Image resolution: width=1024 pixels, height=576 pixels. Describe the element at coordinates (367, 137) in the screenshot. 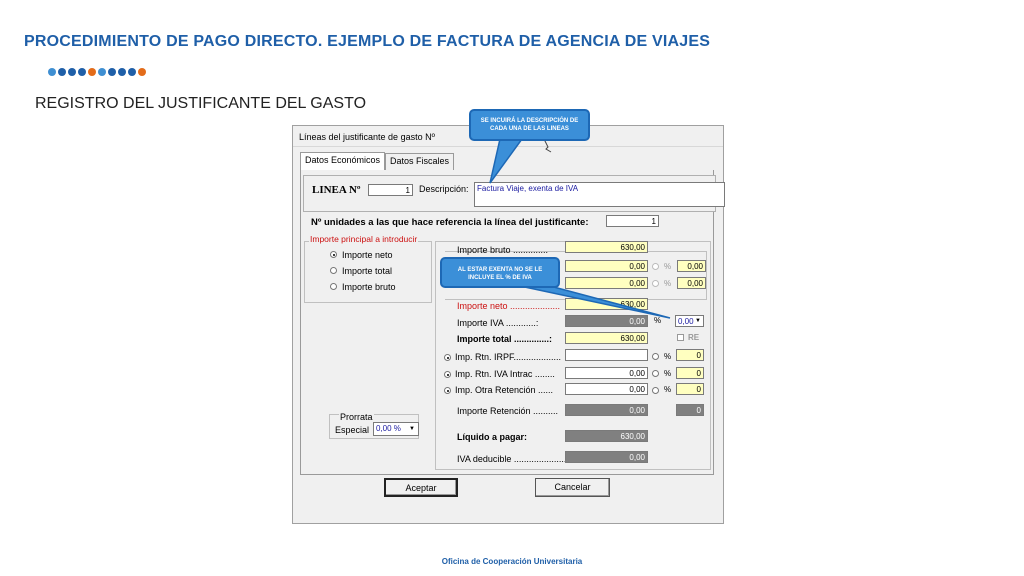

I see `dialog-title: Líneas del justificante de gasto Nº` at that location.